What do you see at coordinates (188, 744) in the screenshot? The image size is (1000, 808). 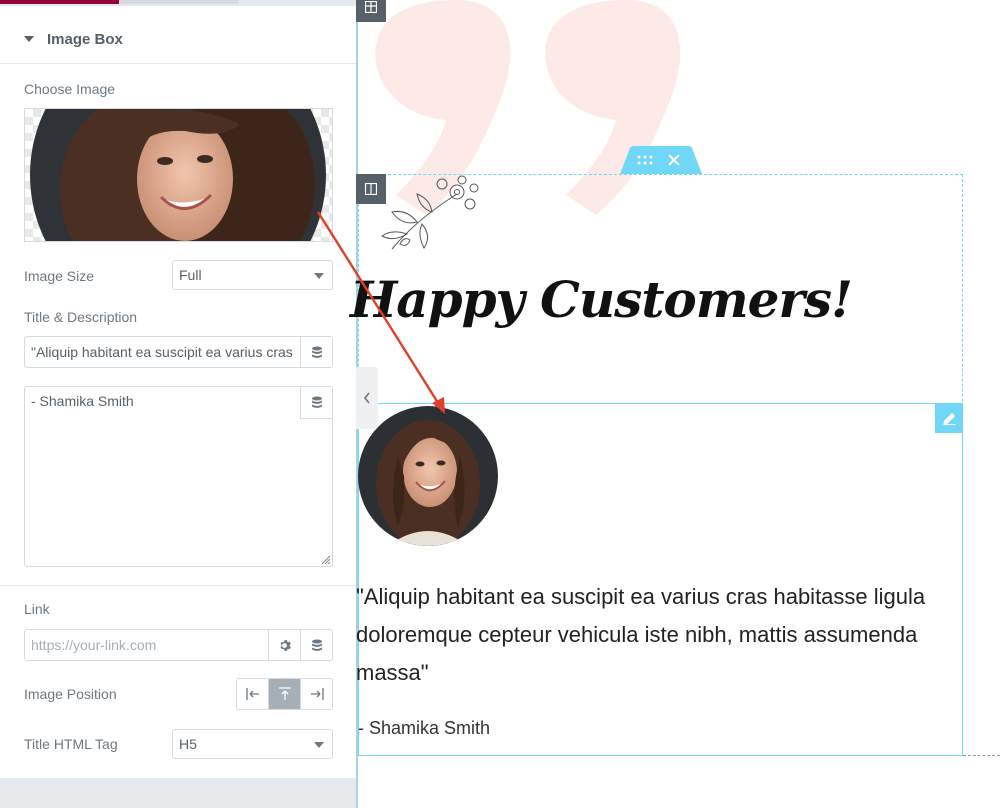 I see `title-html-tag-value: H5` at bounding box center [188, 744].